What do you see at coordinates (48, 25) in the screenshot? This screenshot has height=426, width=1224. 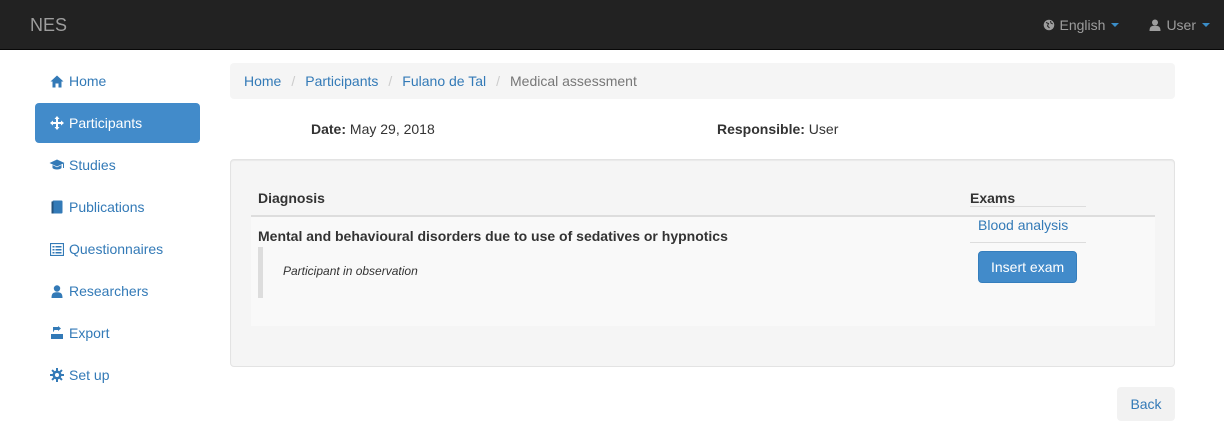 I see `brand-logo: NES` at bounding box center [48, 25].